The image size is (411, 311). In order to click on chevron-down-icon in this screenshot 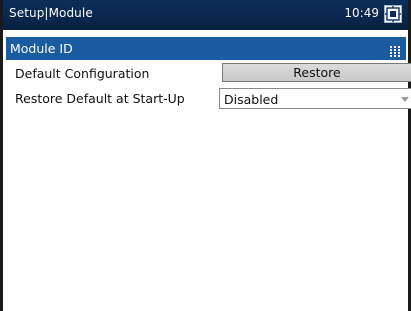, I will do `click(405, 99)`.